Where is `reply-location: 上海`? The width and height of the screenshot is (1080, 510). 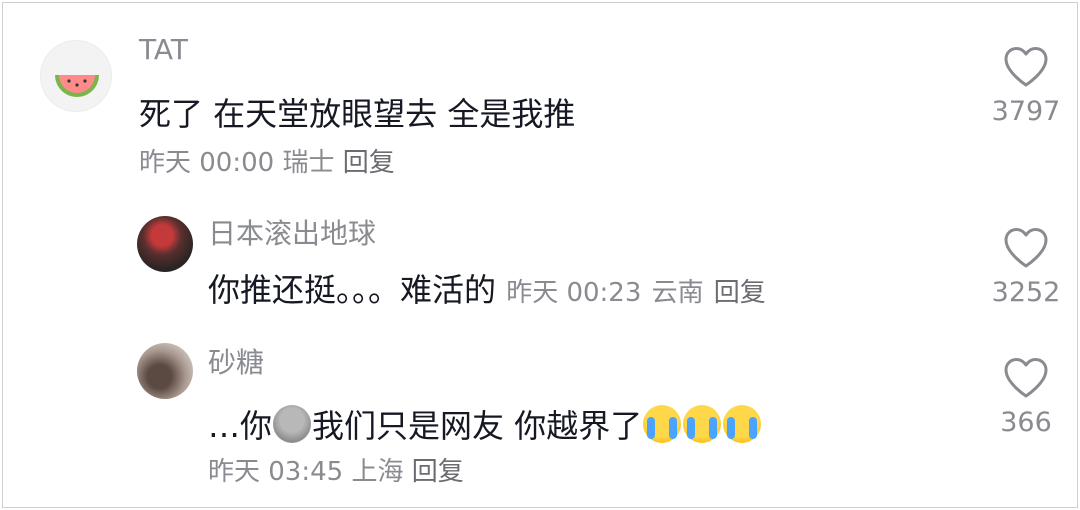
reply-location: 上海 is located at coordinates (377, 472).